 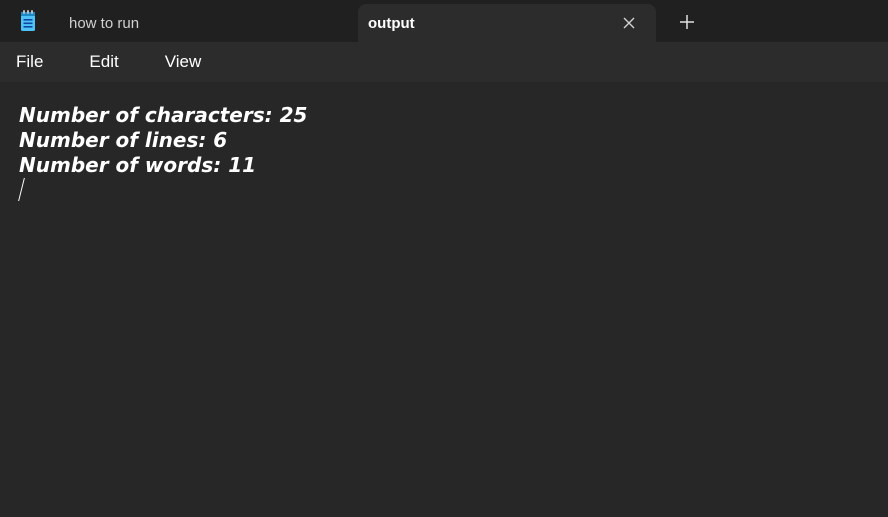 I want to click on menu-edit: Edit, so click(x=103, y=62).